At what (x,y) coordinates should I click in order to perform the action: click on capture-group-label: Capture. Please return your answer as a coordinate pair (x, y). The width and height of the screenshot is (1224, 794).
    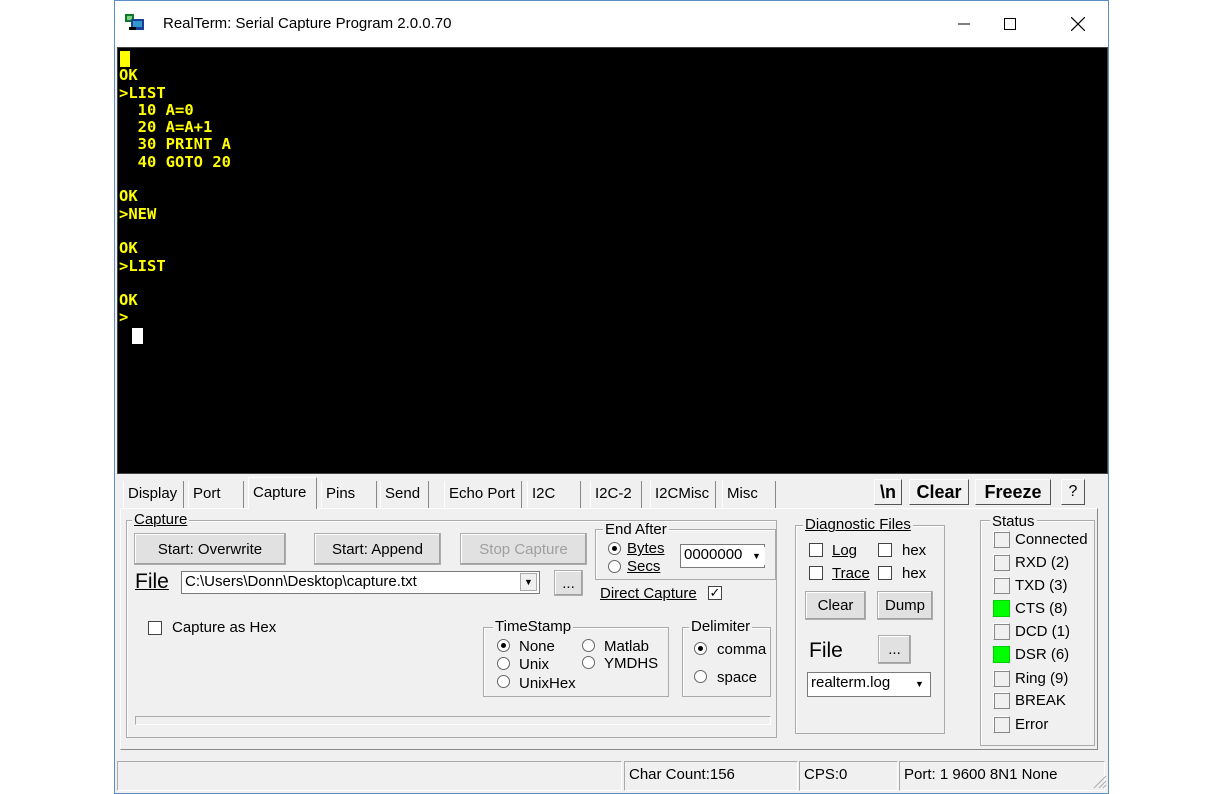
    Looking at the image, I should click on (161, 519).